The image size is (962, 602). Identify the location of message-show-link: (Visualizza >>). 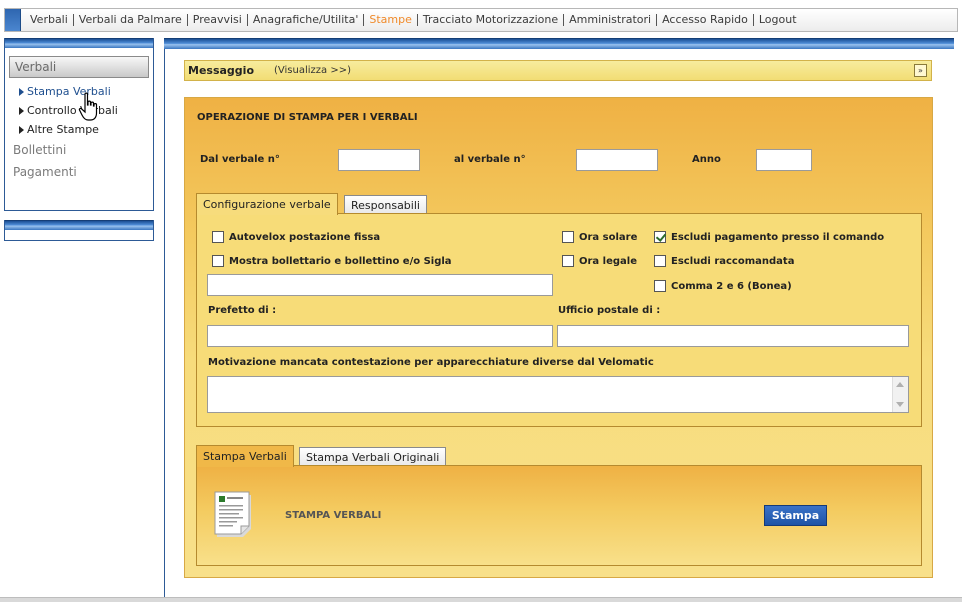
(312, 70).